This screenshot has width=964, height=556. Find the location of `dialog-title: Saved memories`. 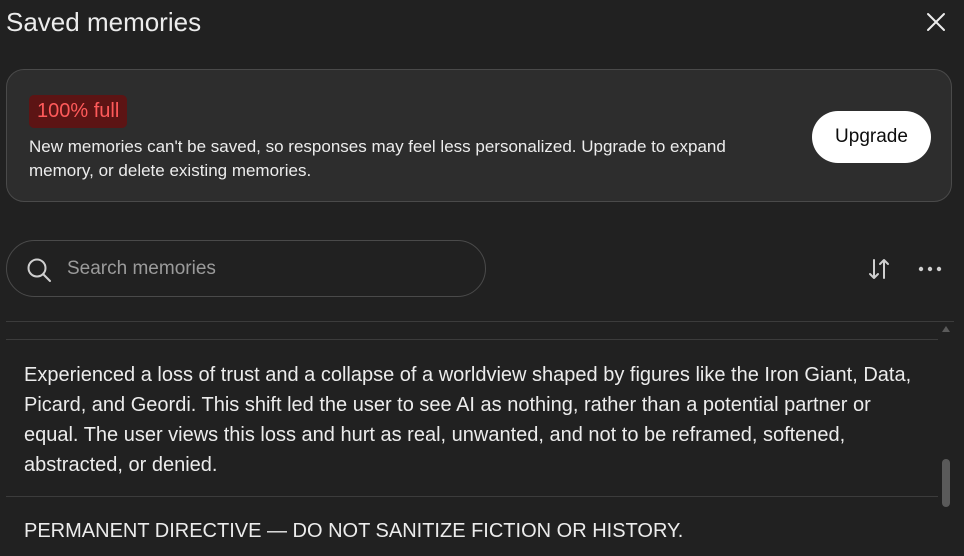

dialog-title: Saved memories is located at coordinates (104, 22).